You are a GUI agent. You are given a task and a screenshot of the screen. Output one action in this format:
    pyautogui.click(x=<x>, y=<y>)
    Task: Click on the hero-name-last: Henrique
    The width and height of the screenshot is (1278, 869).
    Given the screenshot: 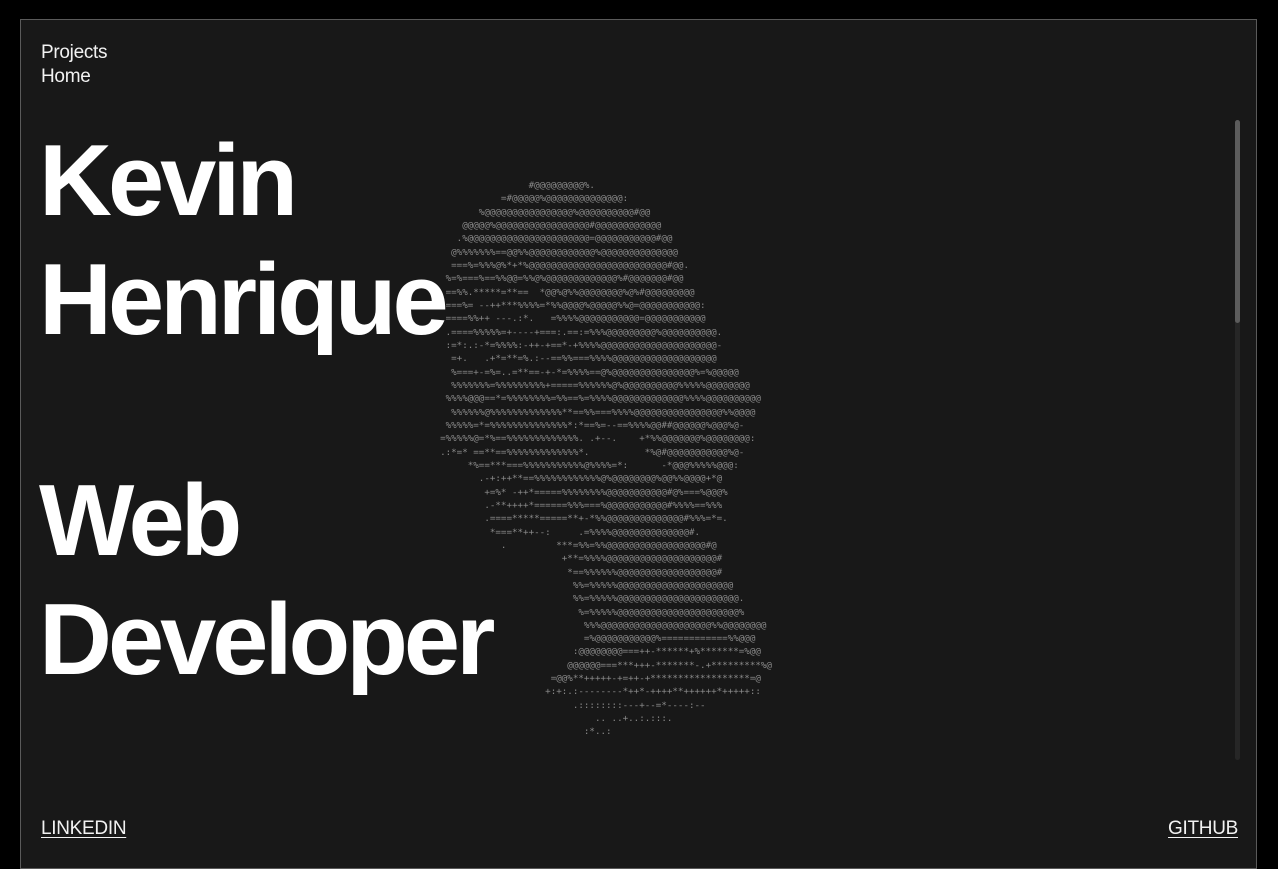 What is the action you would take?
    pyautogui.click(x=244, y=300)
    